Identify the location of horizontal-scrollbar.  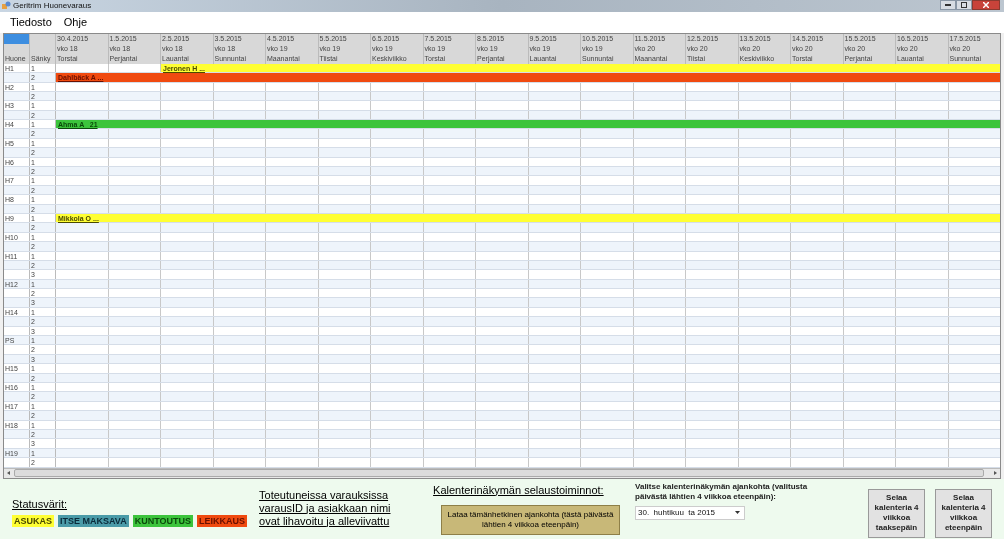
(502, 472).